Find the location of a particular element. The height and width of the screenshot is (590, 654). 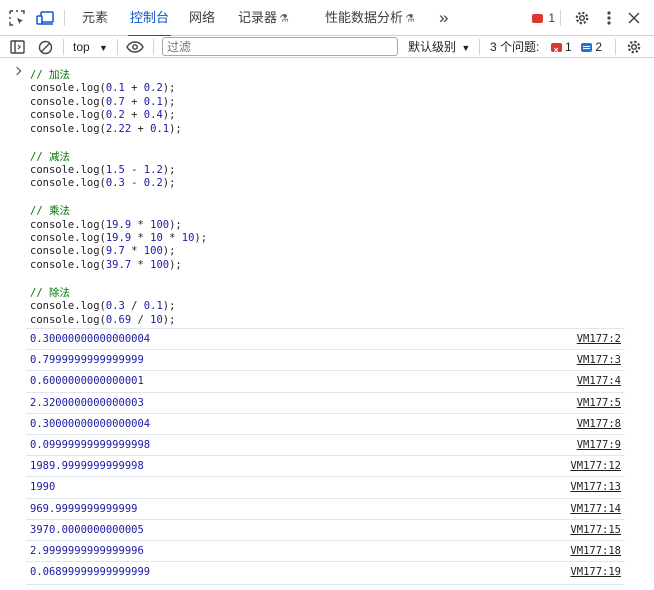

source-location-link: VM177:19 is located at coordinates (595, 572).